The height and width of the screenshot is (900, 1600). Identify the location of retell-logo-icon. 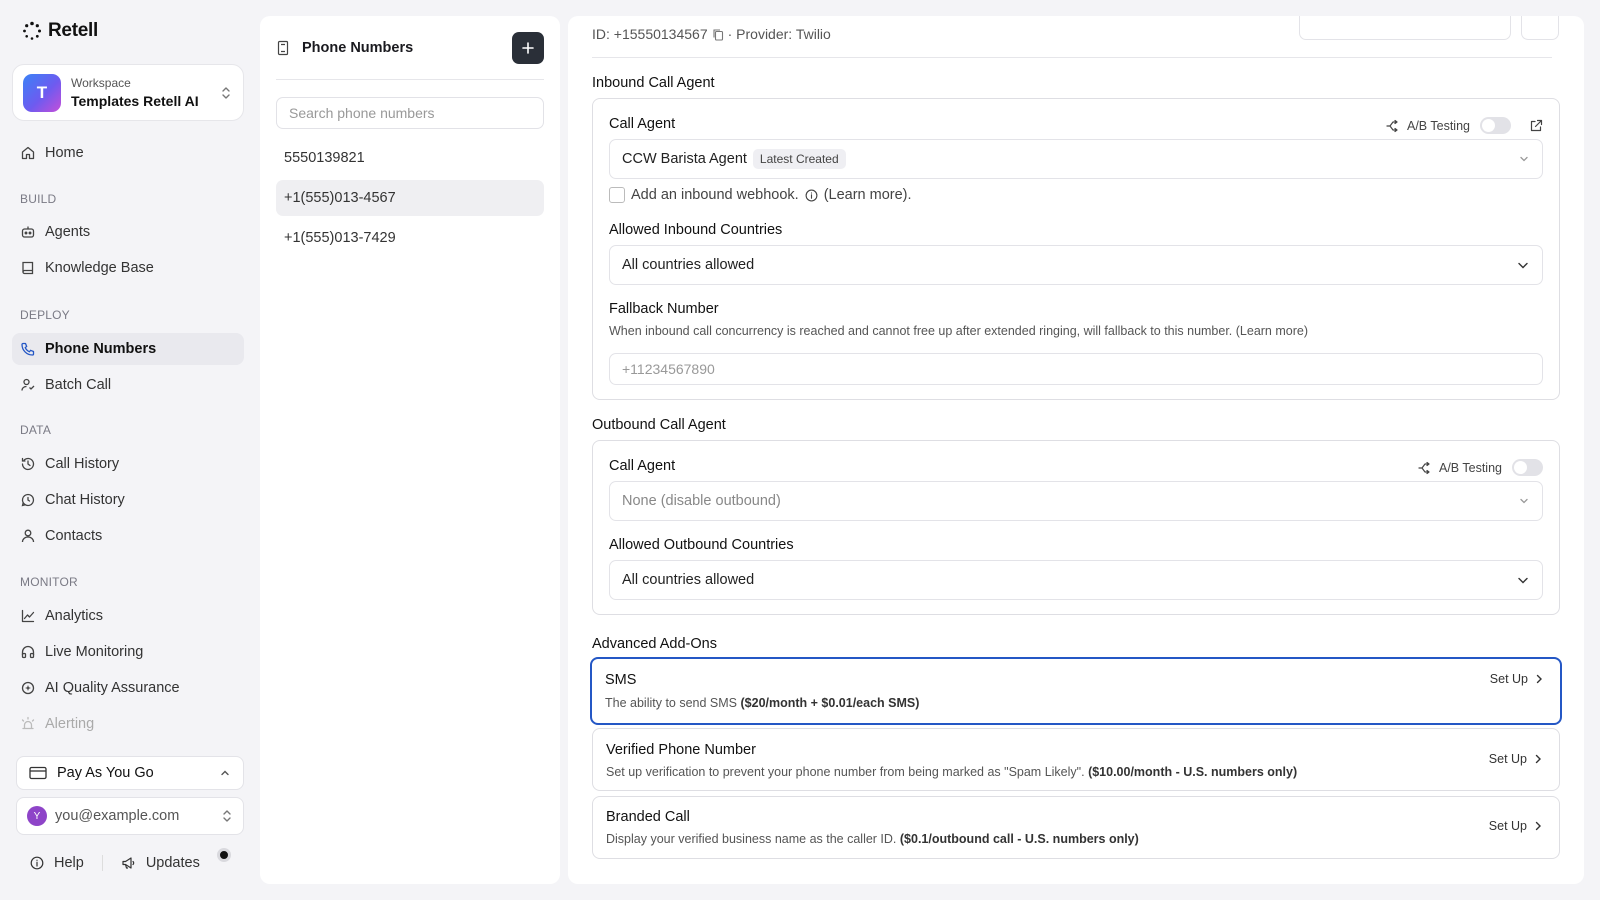
(32, 31).